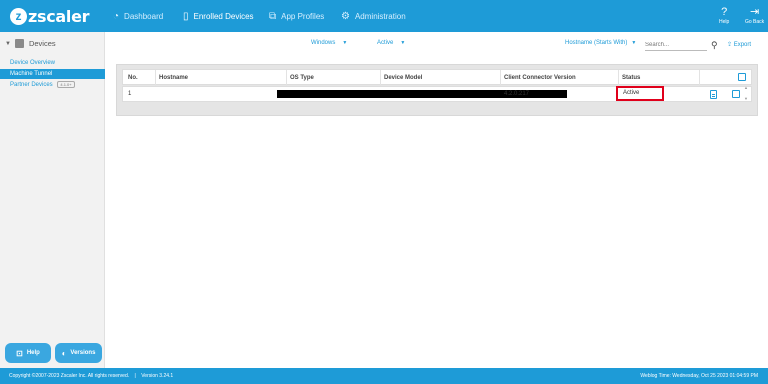  Describe the element at coordinates (138, 78) in the screenshot. I see `col-no: No.` at that location.